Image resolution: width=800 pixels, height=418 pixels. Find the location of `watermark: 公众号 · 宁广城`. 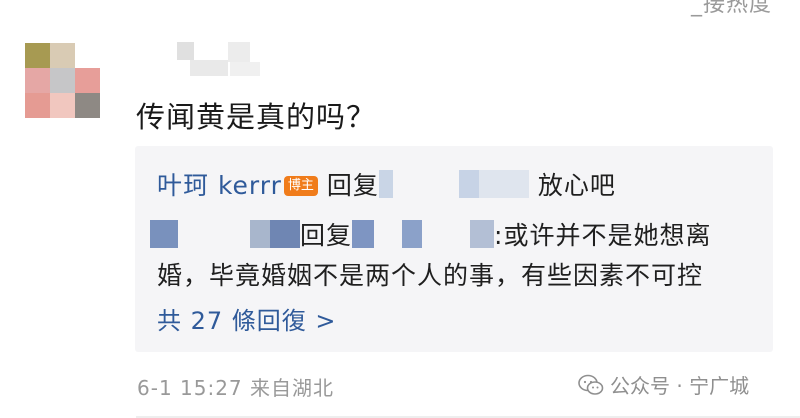

watermark: 公众号 · 宁广城 is located at coordinates (663, 384).